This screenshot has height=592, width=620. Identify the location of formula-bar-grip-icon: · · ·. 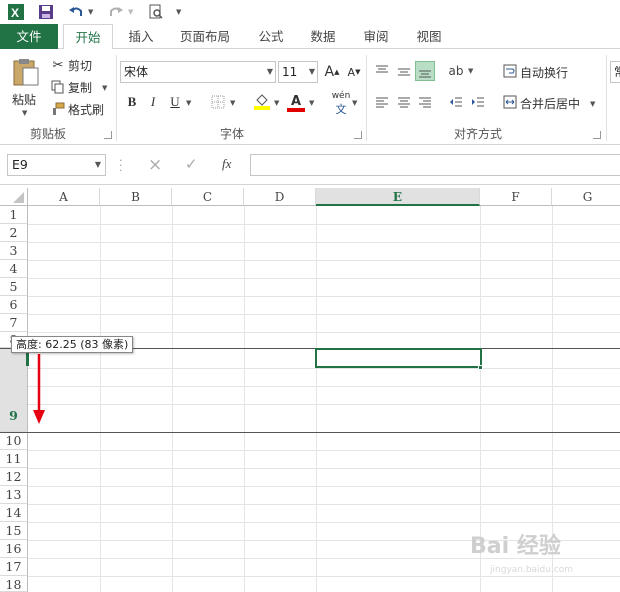
(121, 165).